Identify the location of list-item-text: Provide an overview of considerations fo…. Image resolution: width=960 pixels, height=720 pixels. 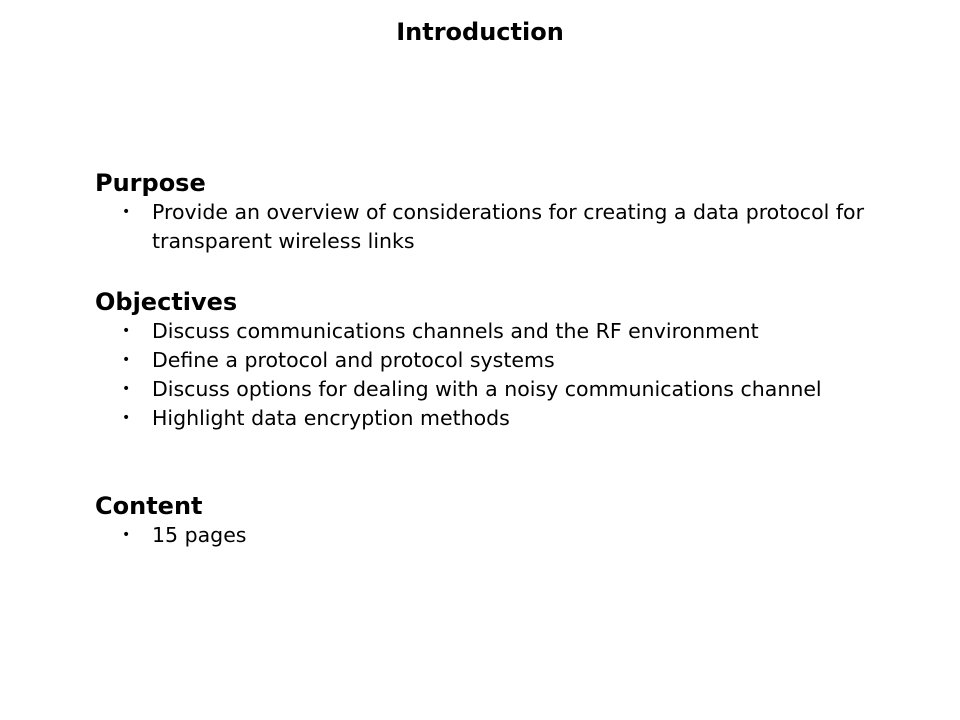
(508, 226).